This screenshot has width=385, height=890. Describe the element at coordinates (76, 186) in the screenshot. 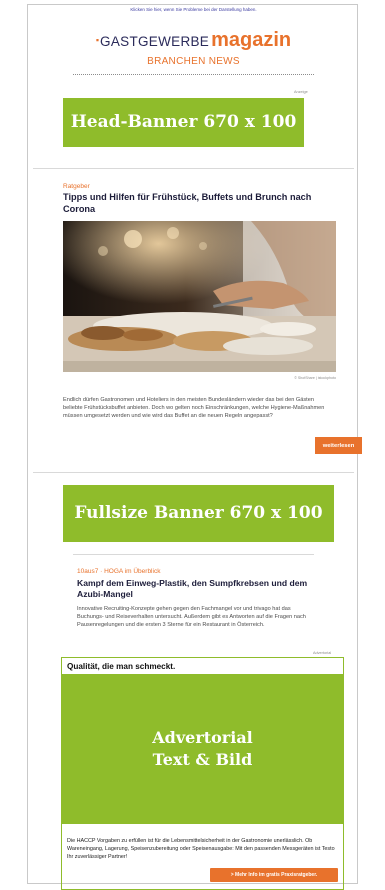

I see `article-kicker: Ratgeber` at that location.